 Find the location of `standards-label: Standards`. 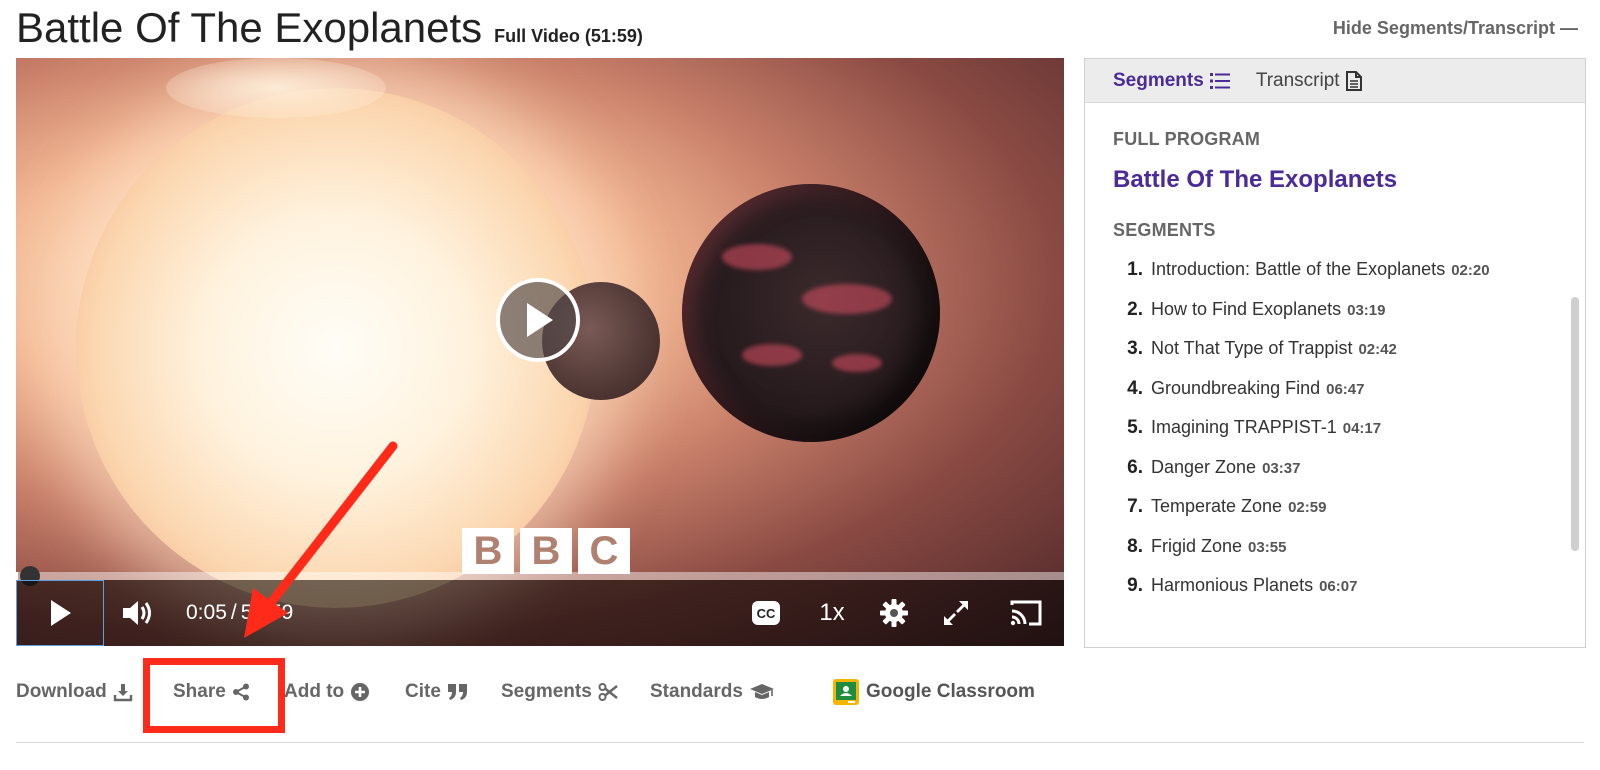

standards-label: Standards is located at coordinates (696, 691).